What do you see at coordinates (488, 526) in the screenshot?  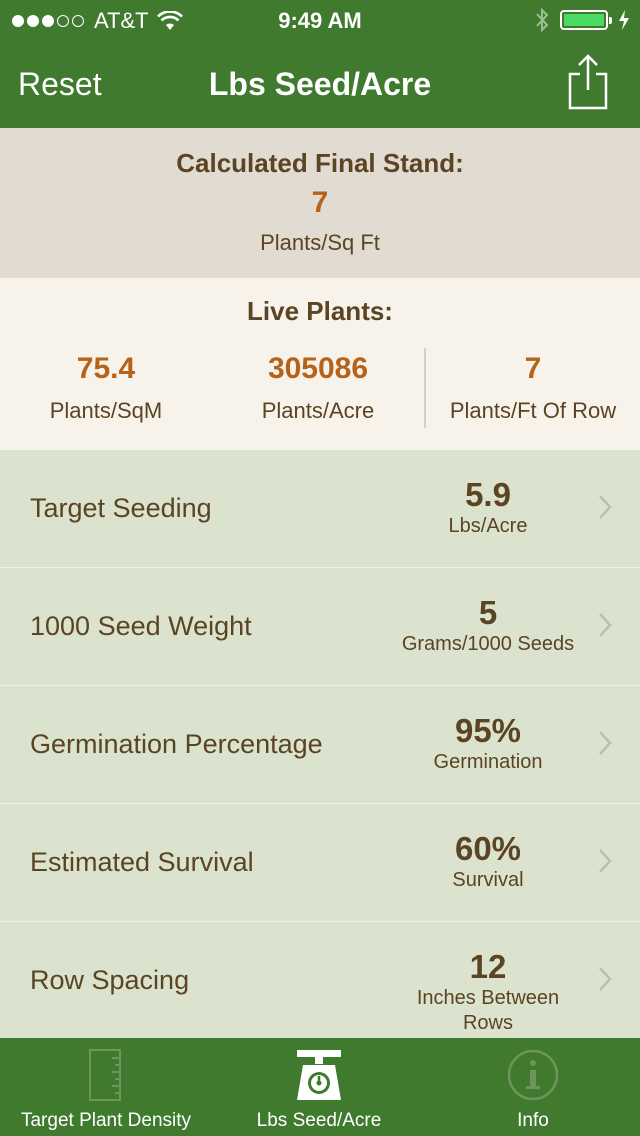 I see `row-value-unit: Lbs/Acre` at bounding box center [488, 526].